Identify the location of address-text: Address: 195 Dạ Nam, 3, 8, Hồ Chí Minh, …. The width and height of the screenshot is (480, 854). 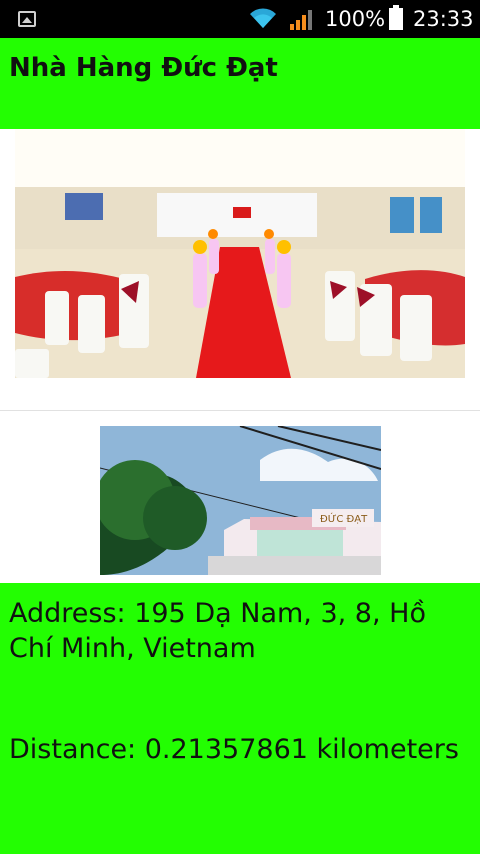
(217, 631).